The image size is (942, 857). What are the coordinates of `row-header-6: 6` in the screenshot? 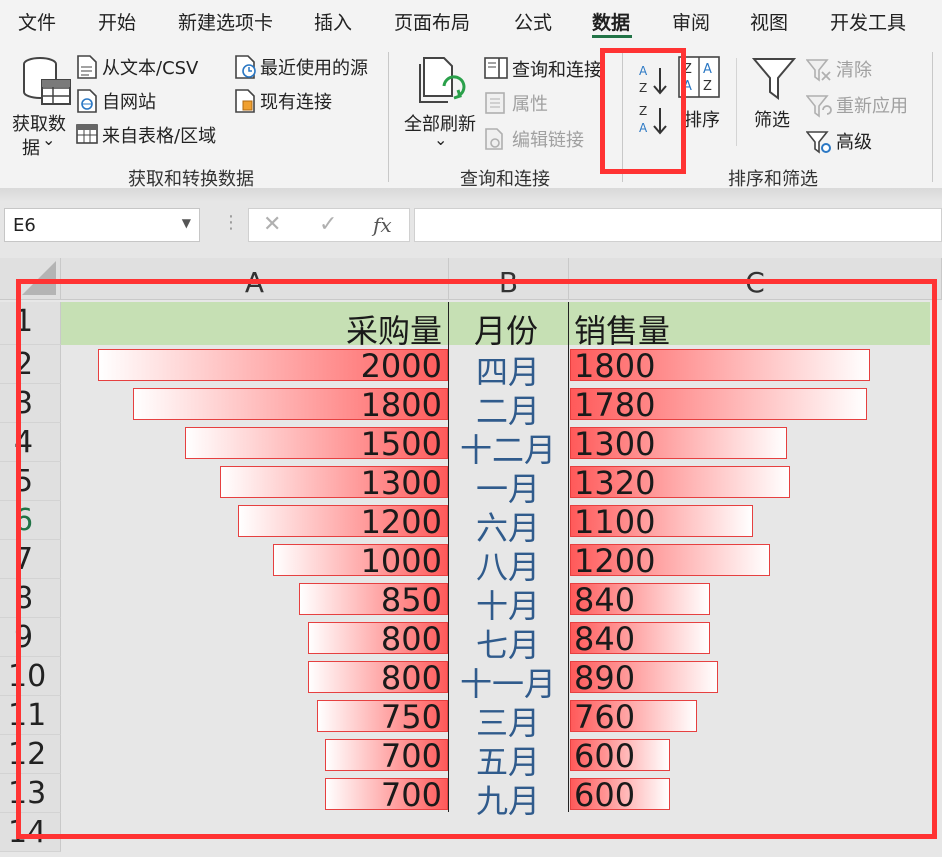 It's located at (30, 520).